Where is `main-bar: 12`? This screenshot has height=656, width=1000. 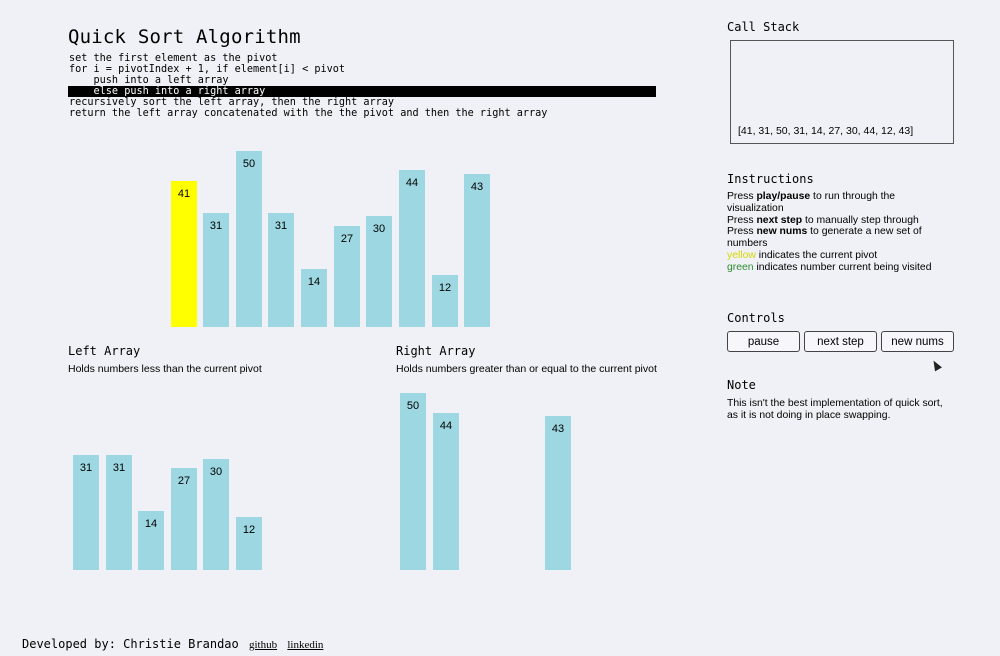
main-bar: 12 is located at coordinates (445, 301).